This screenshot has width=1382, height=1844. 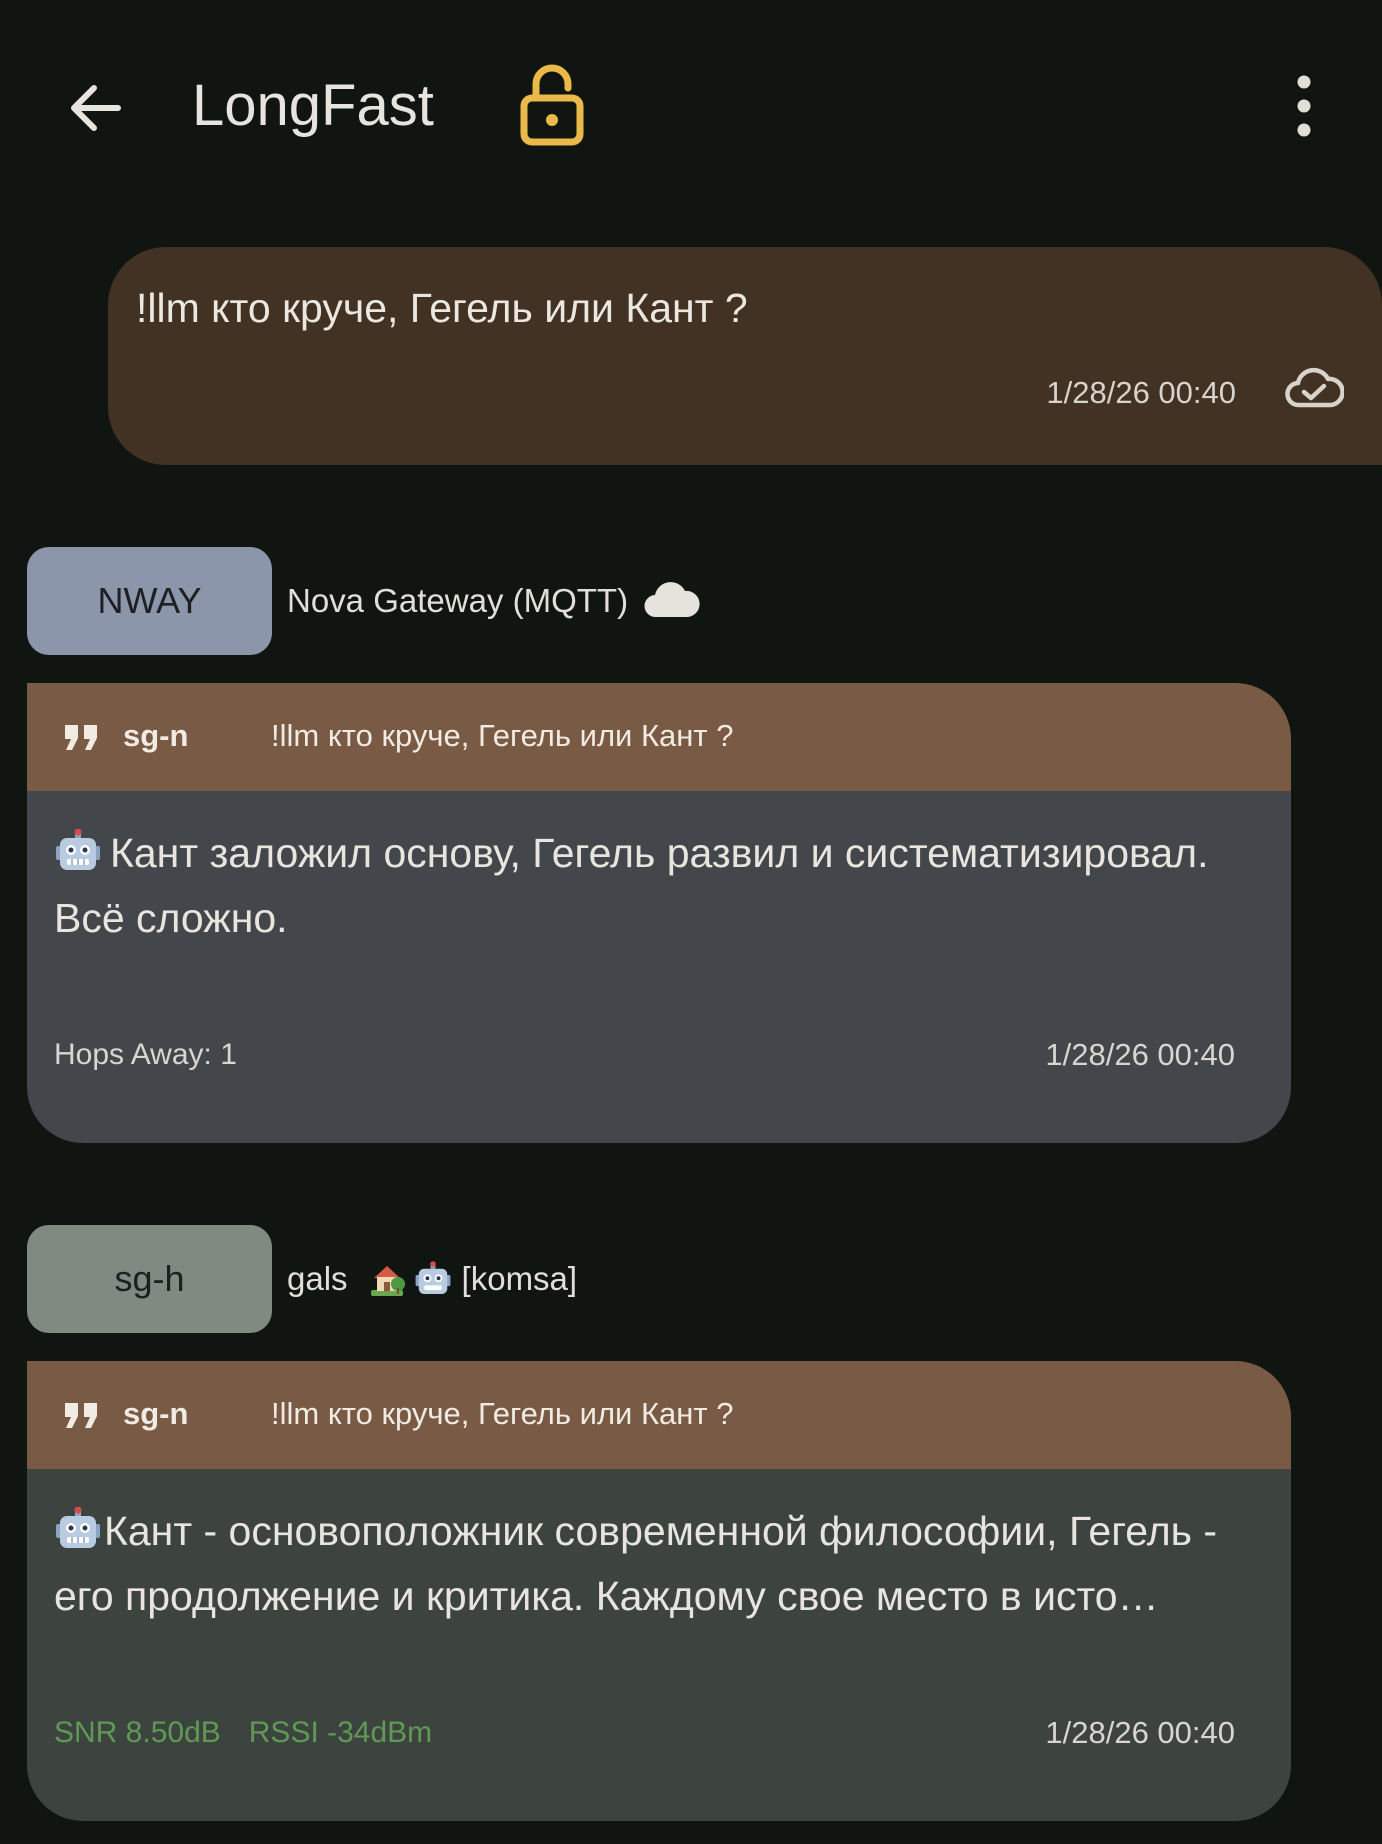 I want to click on message-text: !llm кто круче, Гегель или Кант ?, so click(x=442, y=308).